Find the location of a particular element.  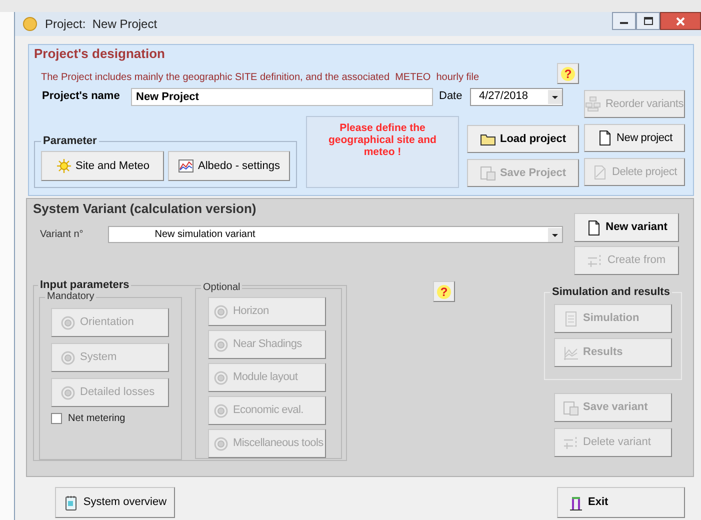

description-text: The Project includes mainly the geographic SITE definition, and the associated METEO hourly file is located at coordinates (260, 78).